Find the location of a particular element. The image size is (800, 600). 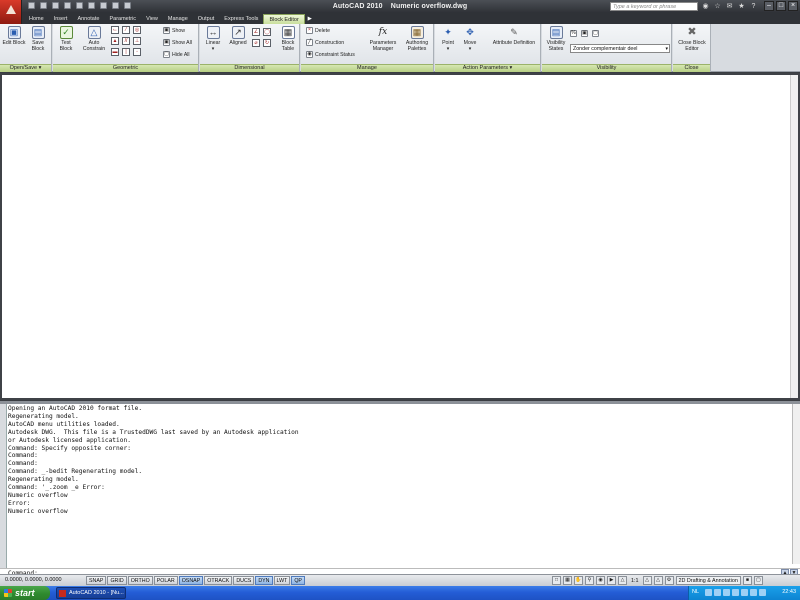

tangent-icon: ◦ is located at coordinates (137, 52).